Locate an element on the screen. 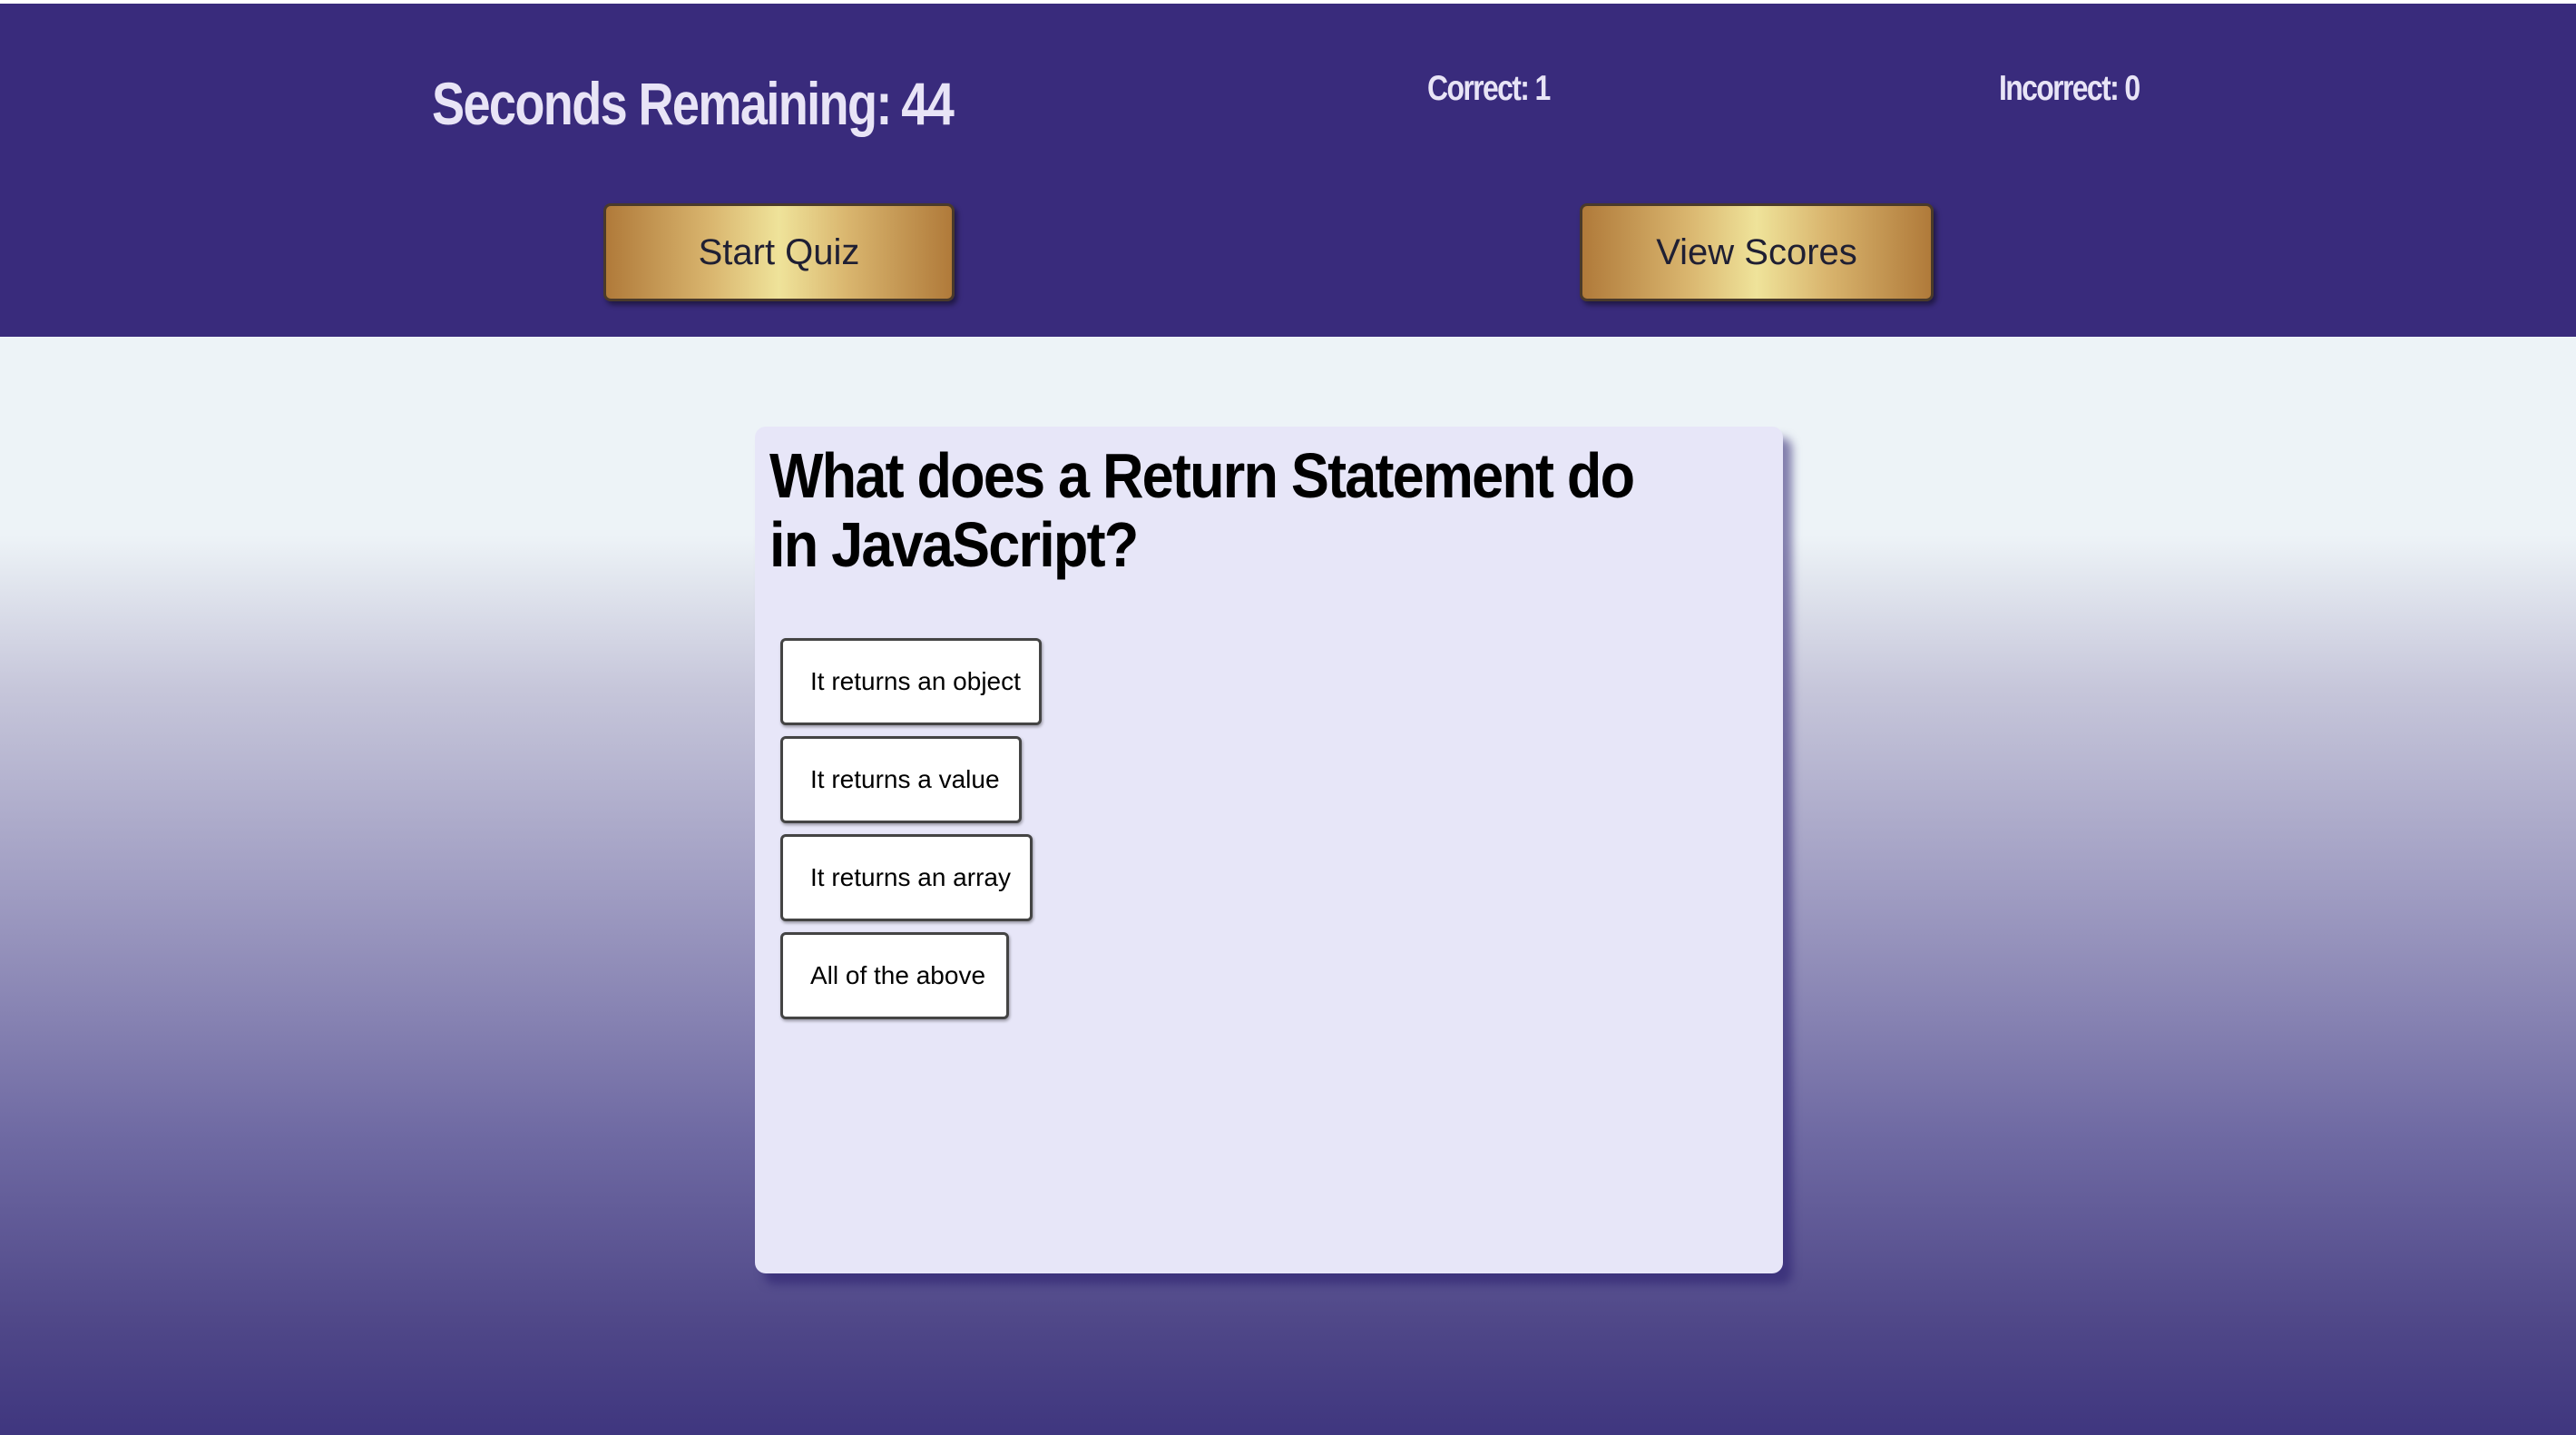  answer-button-4: All of the above is located at coordinates (894, 975).